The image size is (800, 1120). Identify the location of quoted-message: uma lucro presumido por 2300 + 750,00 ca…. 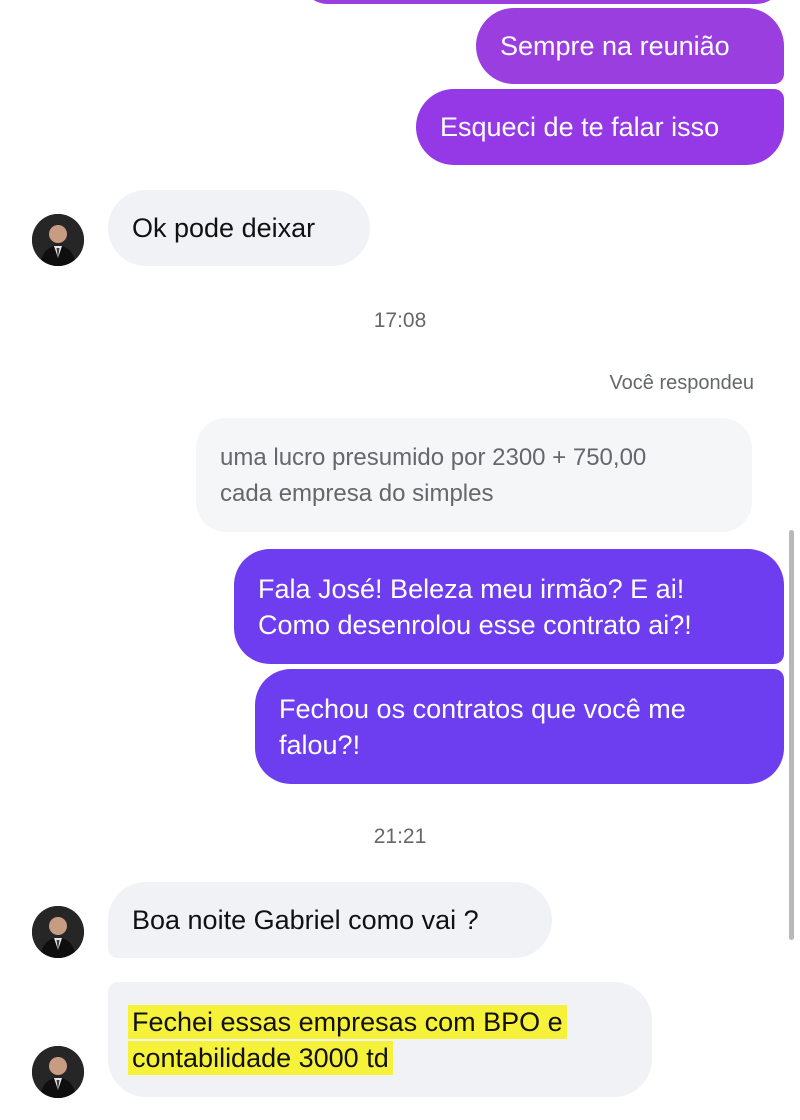
(474, 475).